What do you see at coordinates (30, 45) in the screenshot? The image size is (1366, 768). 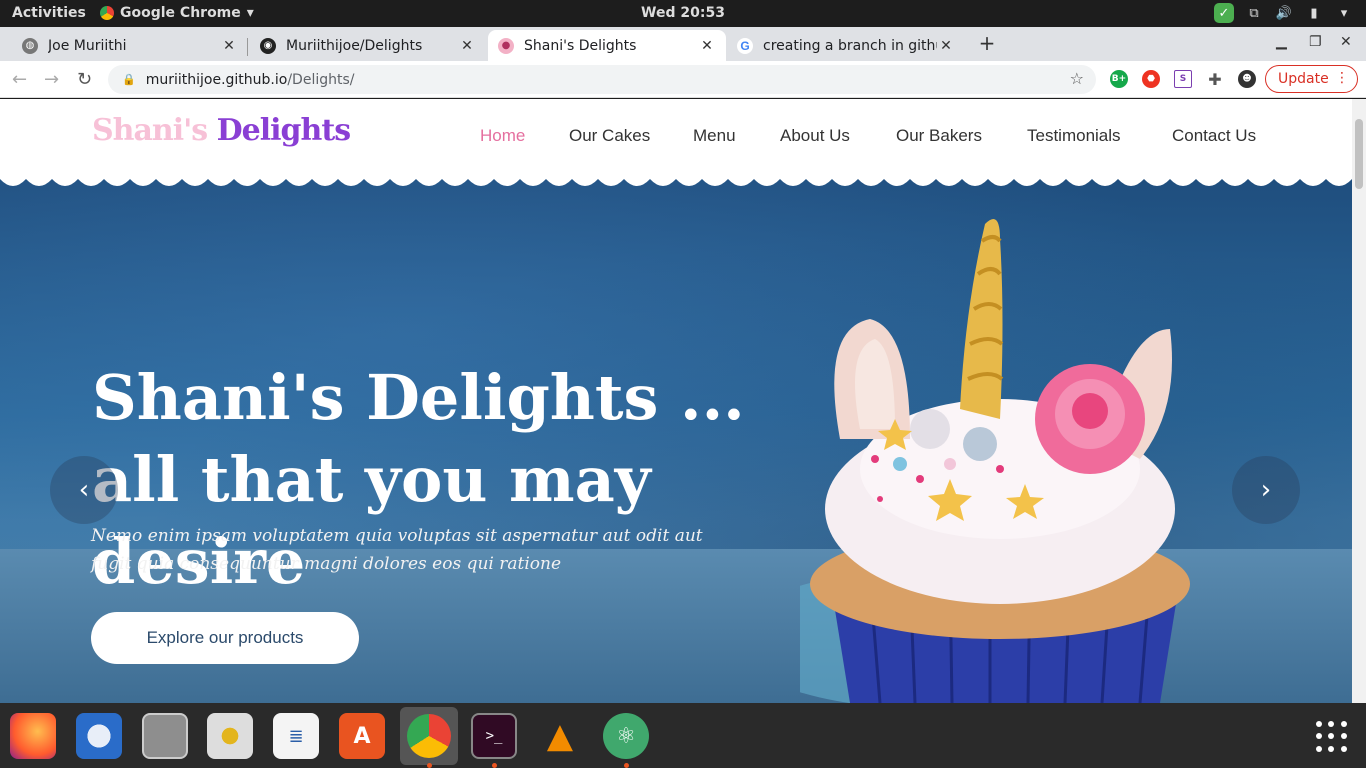 I see `globe-icon: ◍` at bounding box center [30, 45].